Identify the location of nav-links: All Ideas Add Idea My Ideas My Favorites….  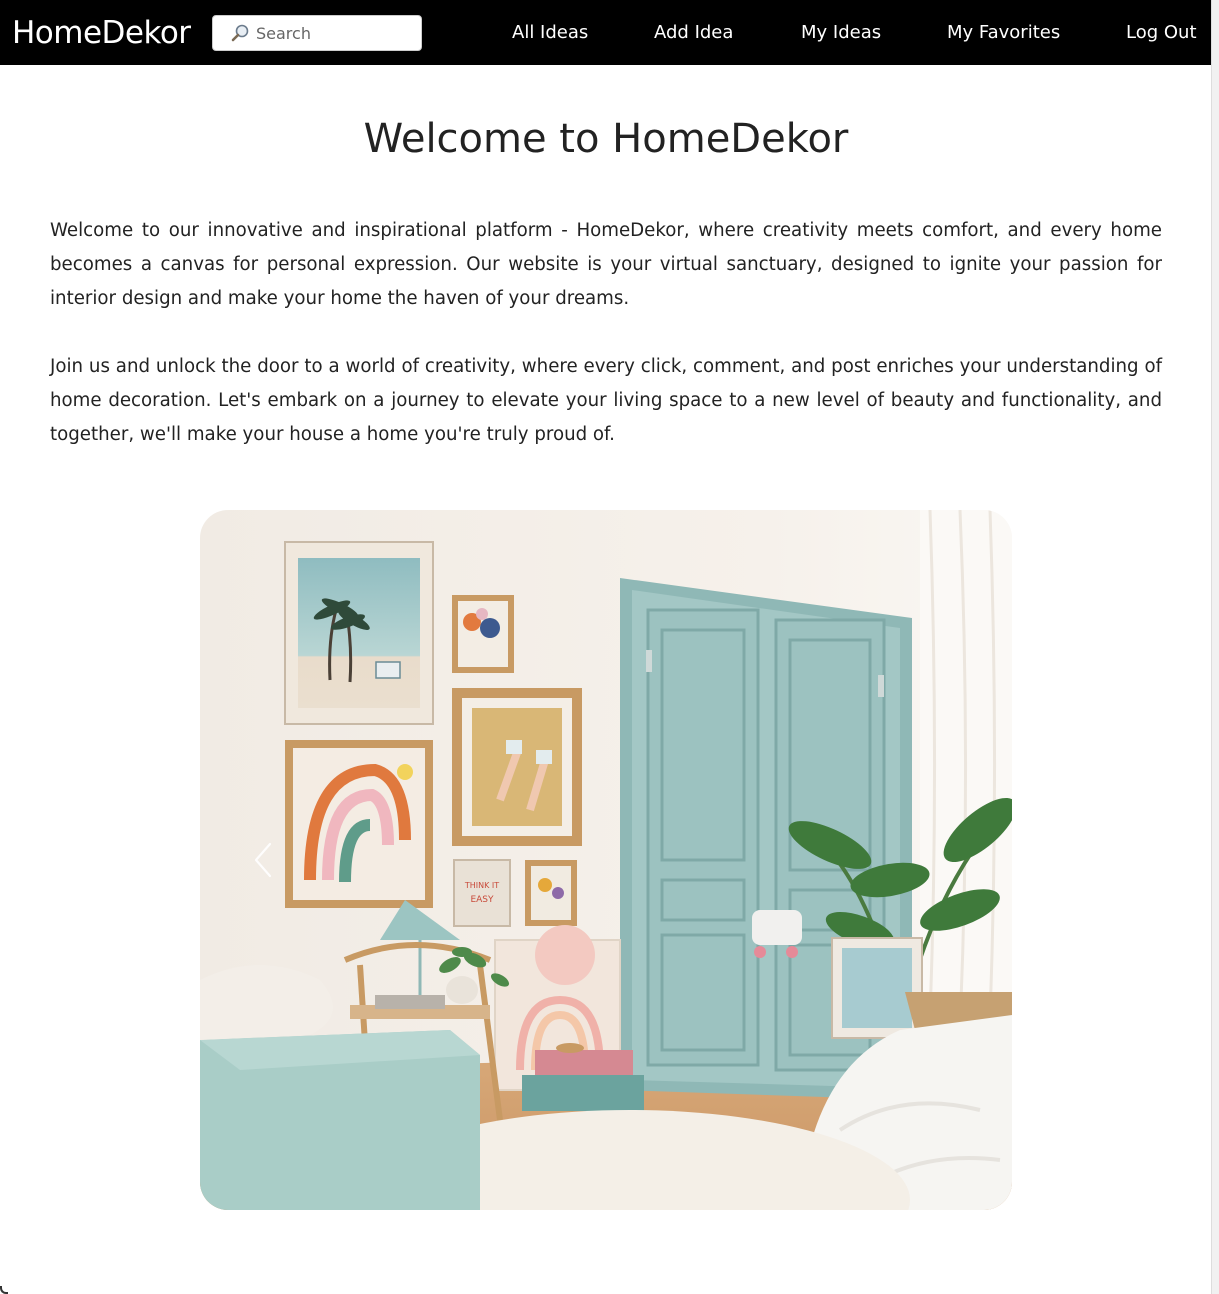
(606, 32).